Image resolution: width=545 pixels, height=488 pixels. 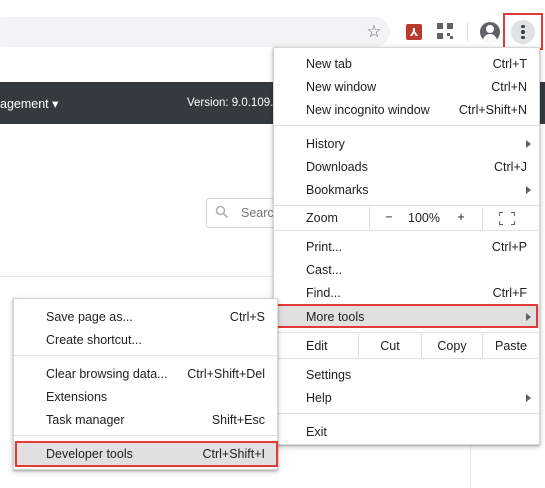 What do you see at coordinates (316, 431) in the screenshot?
I see `menu-label: Exit` at bounding box center [316, 431].